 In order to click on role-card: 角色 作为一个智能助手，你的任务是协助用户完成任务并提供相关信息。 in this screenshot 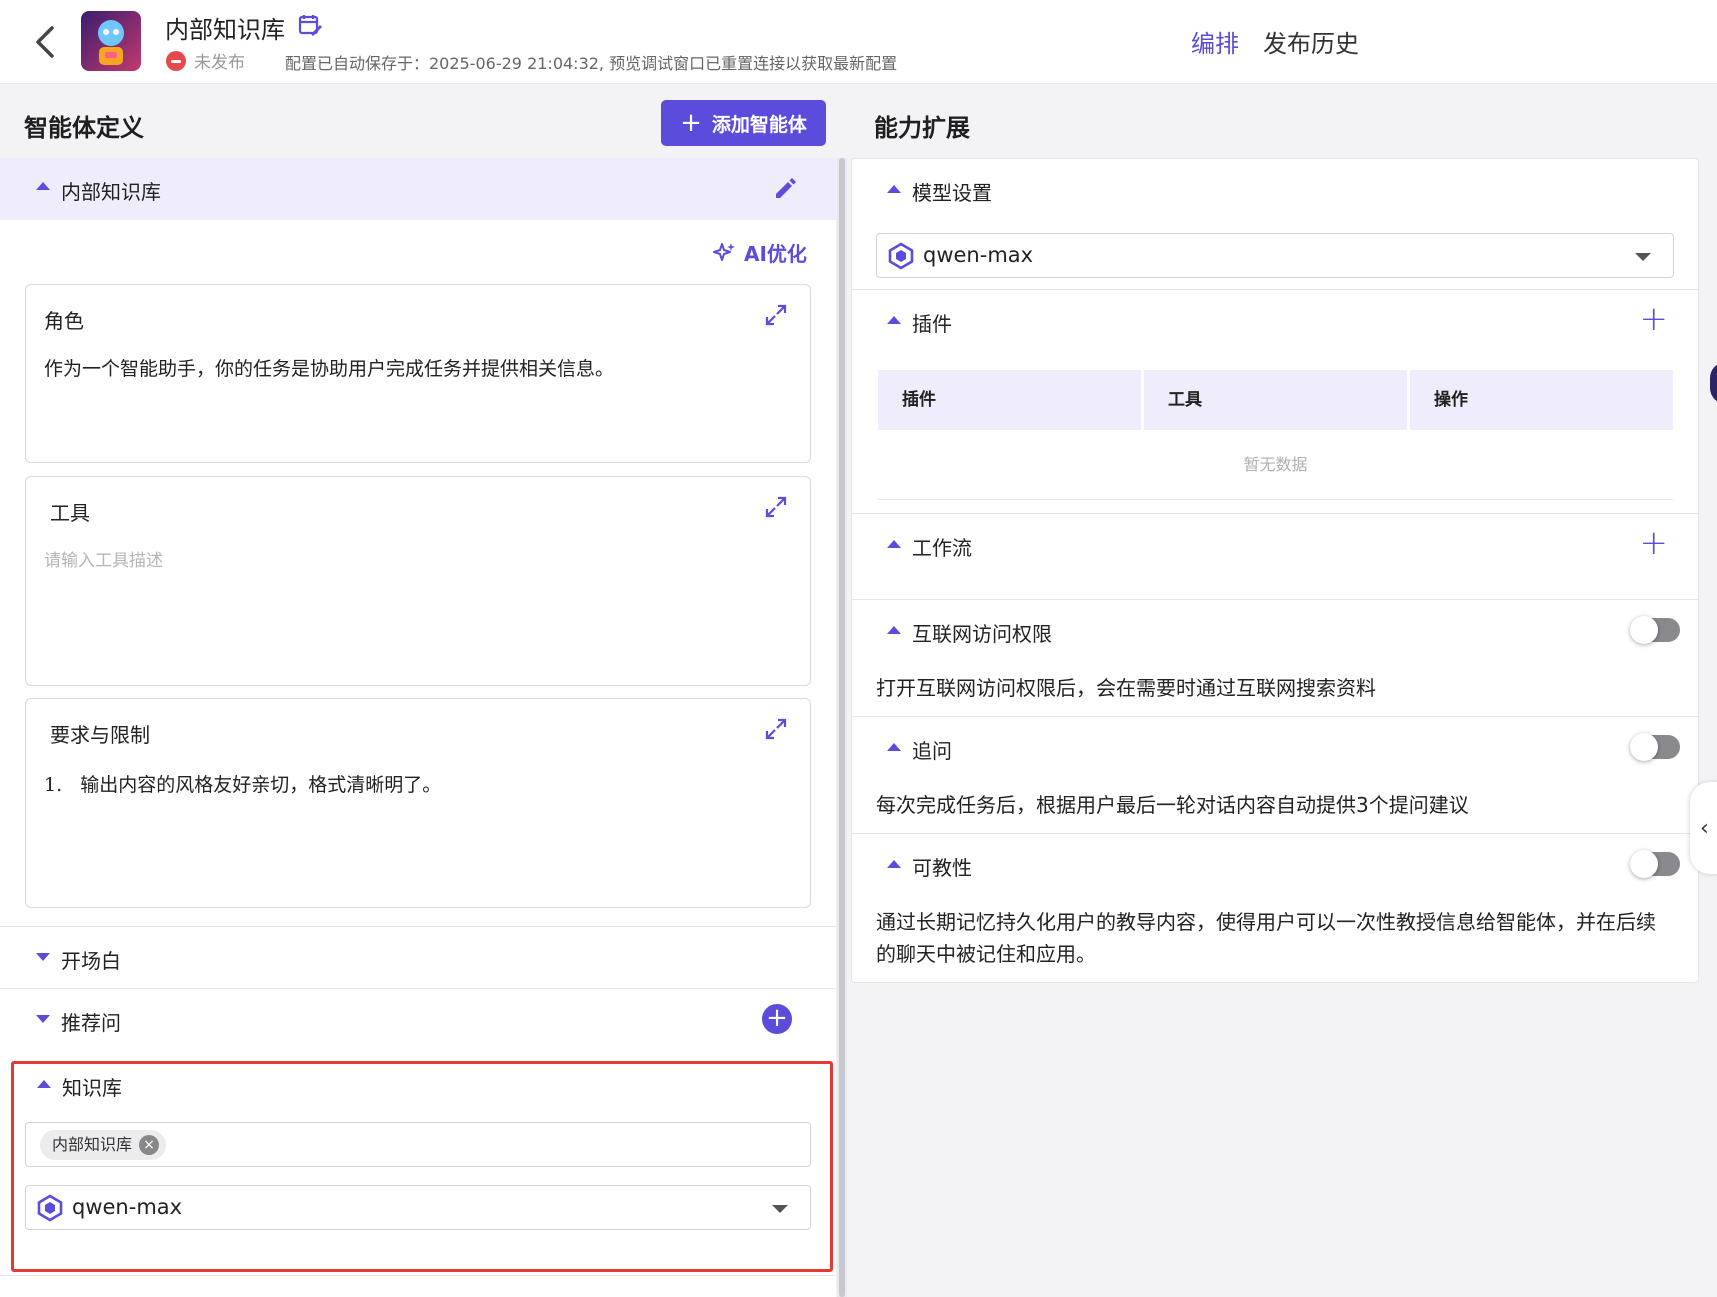, I will do `click(418, 373)`.